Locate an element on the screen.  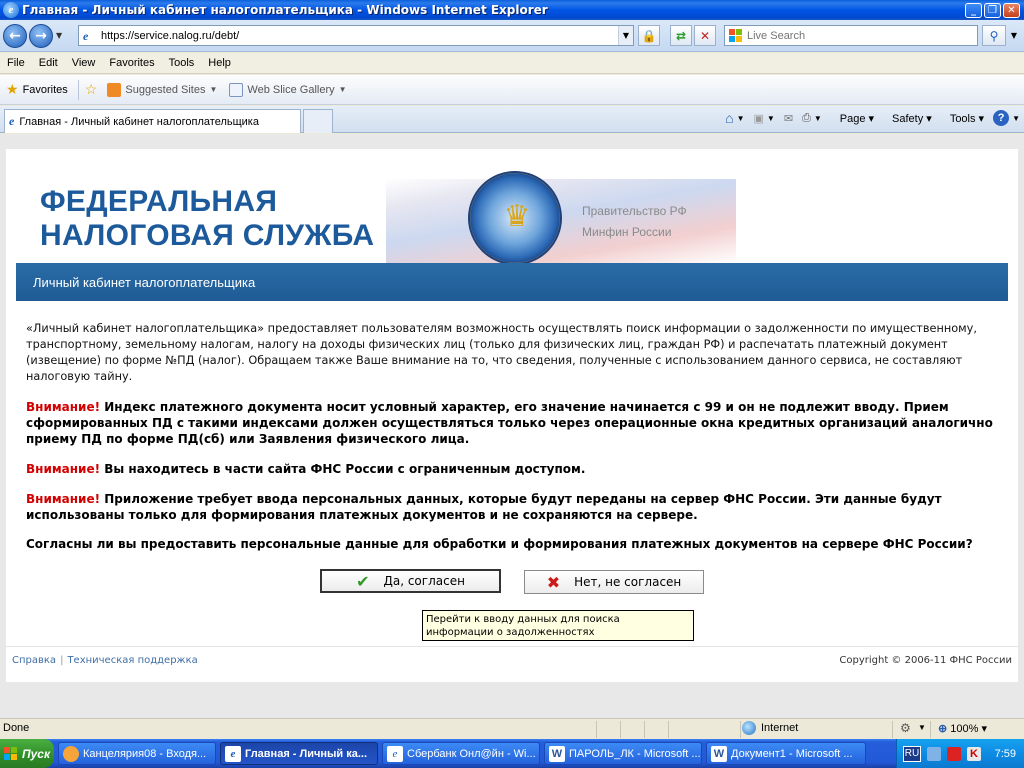
search-options-dropdown: ▼ is located at coordinates (1014, 35).